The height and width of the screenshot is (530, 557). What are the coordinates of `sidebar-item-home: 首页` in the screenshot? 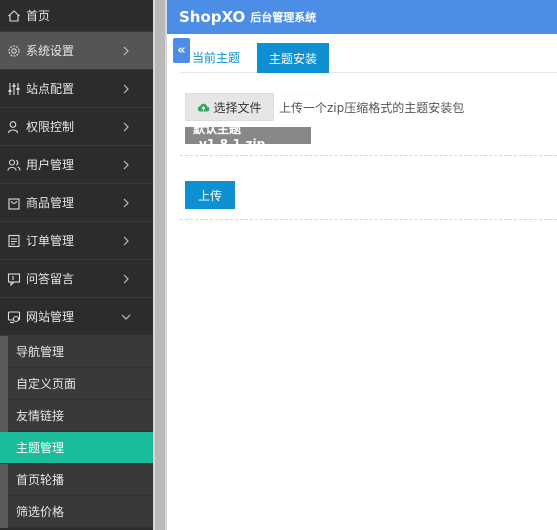 It's located at (76, 16).